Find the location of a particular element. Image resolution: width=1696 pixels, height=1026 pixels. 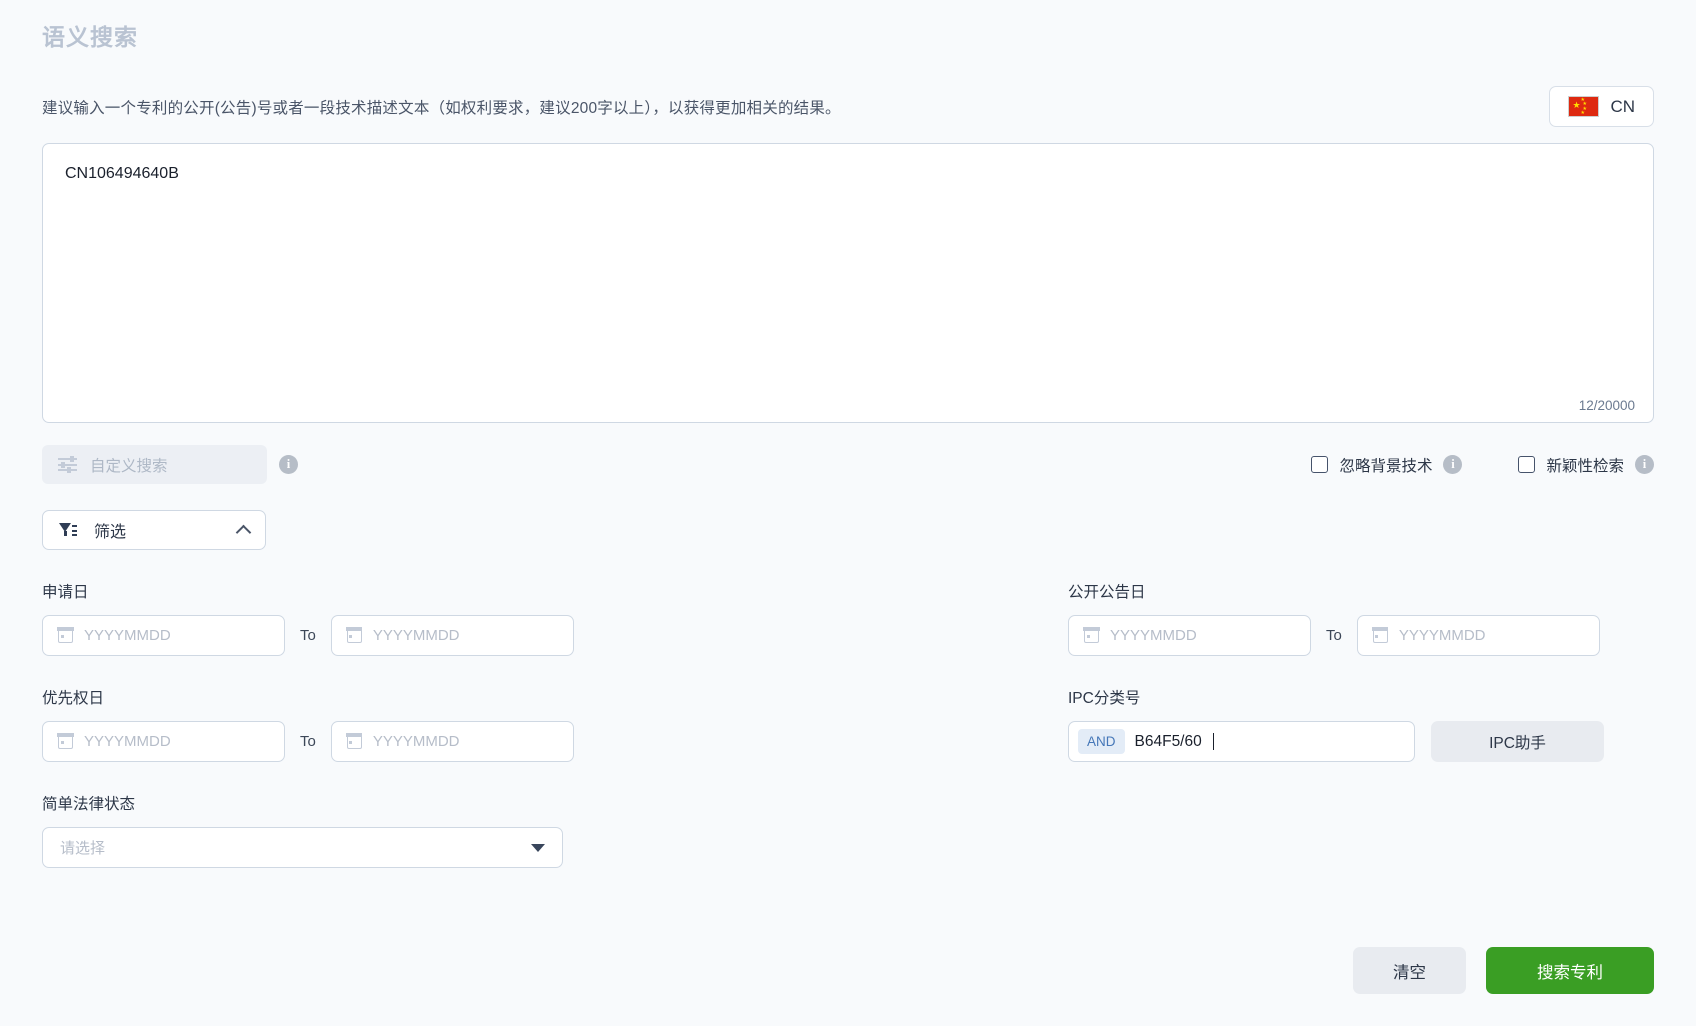

legal-status-placeholder: 请选择 is located at coordinates (83, 848).